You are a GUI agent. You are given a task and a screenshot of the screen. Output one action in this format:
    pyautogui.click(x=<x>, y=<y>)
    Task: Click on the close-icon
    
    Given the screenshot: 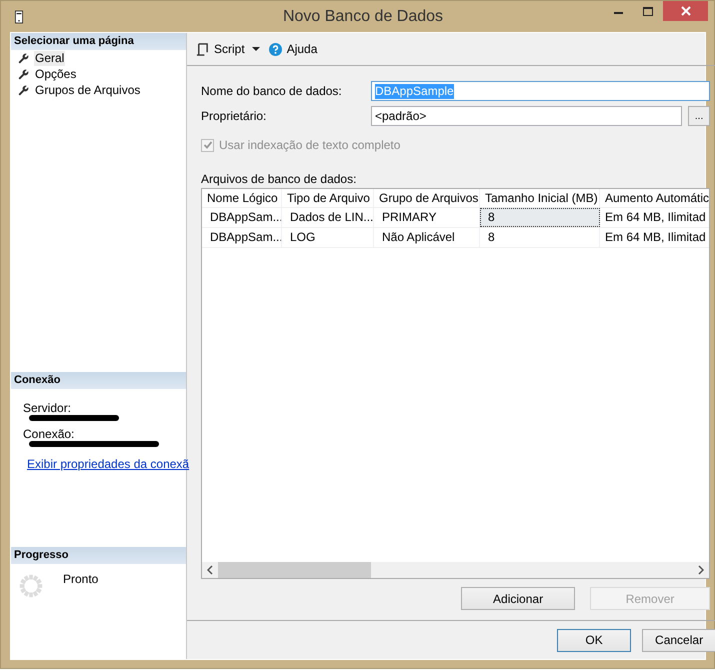 What is the action you would take?
    pyautogui.click(x=685, y=11)
    